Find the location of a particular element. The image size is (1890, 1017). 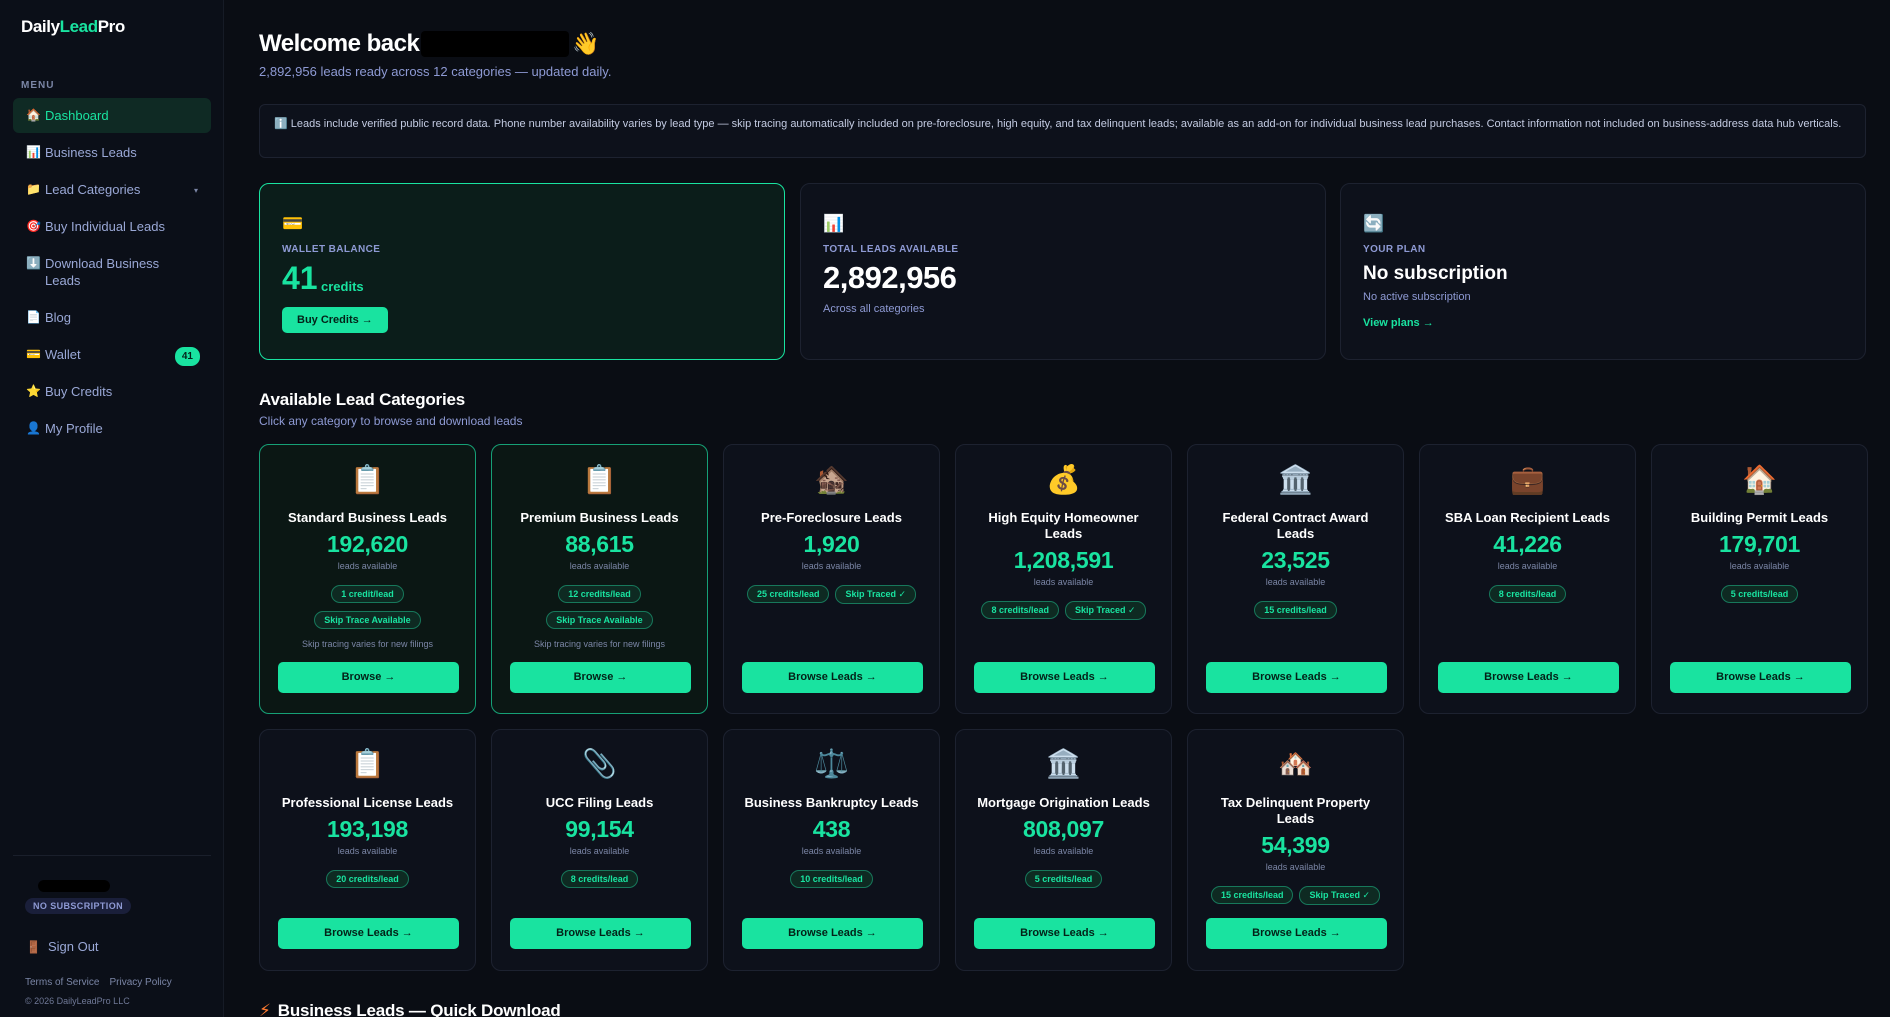

sign-out-button: 🚪 Sign Out is located at coordinates (62, 946).